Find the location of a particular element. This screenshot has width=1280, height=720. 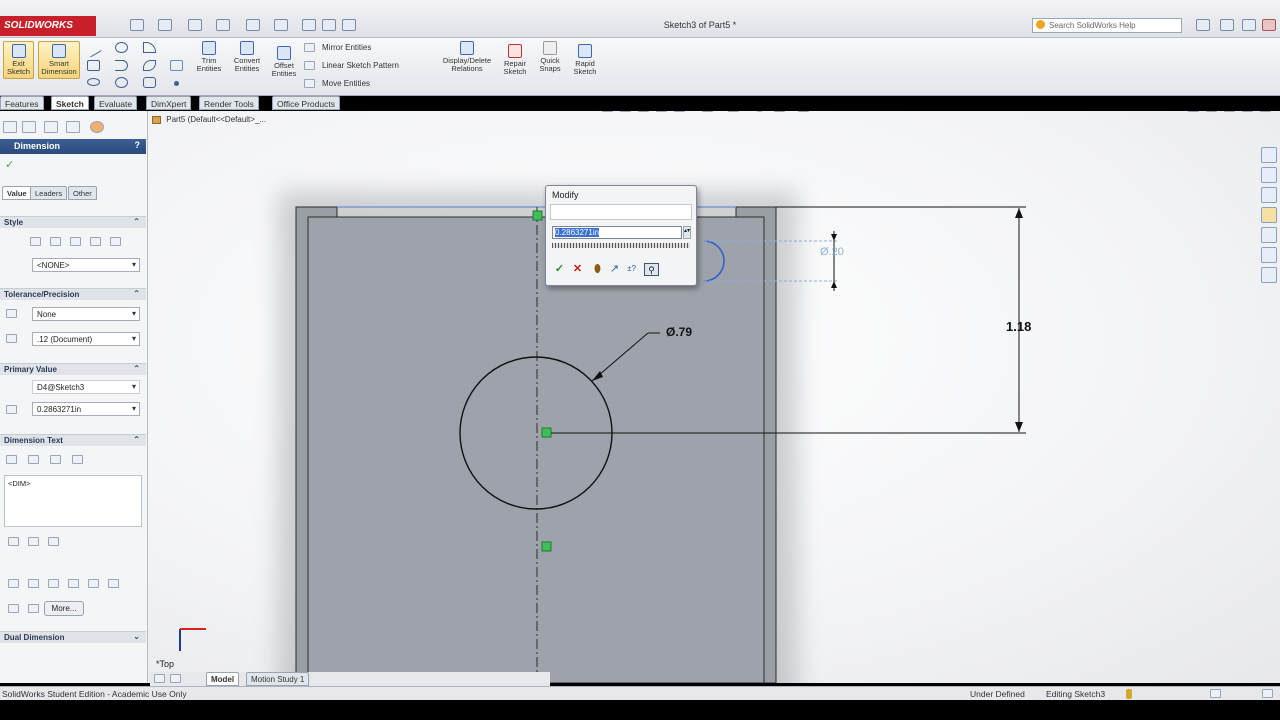

sketch-text-icon is located at coordinates (149, 82).